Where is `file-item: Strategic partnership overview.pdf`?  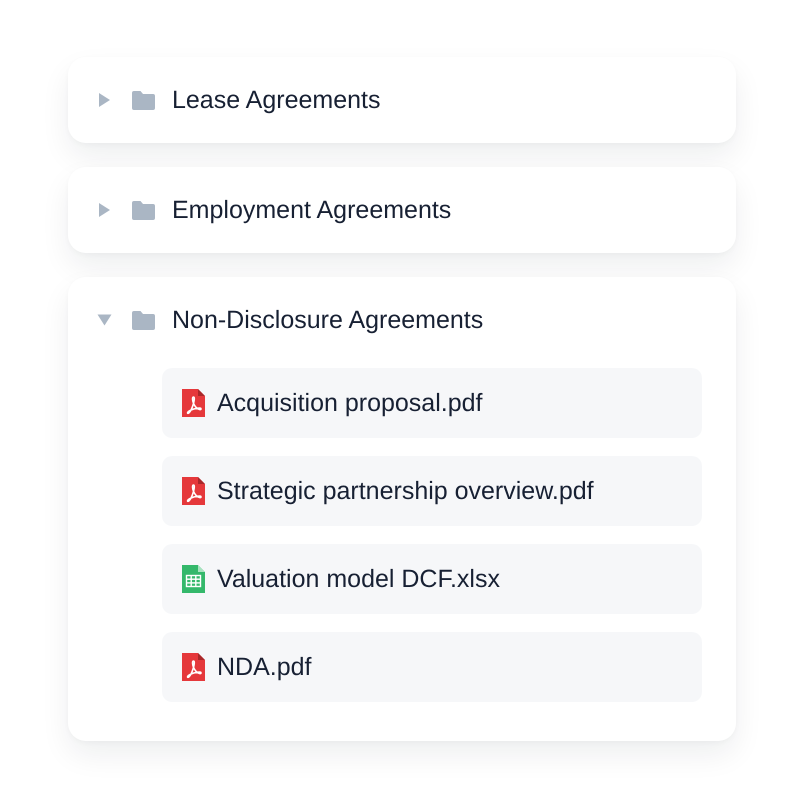 file-item: Strategic partnership overview.pdf is located at coordinates (432, 491).